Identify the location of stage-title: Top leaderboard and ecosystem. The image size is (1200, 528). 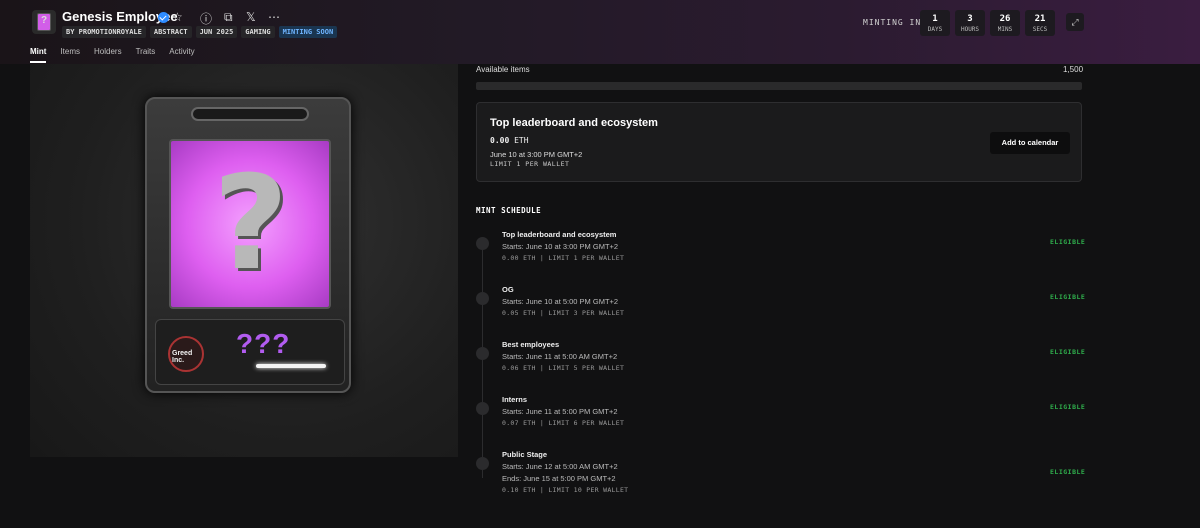
(574, 123).